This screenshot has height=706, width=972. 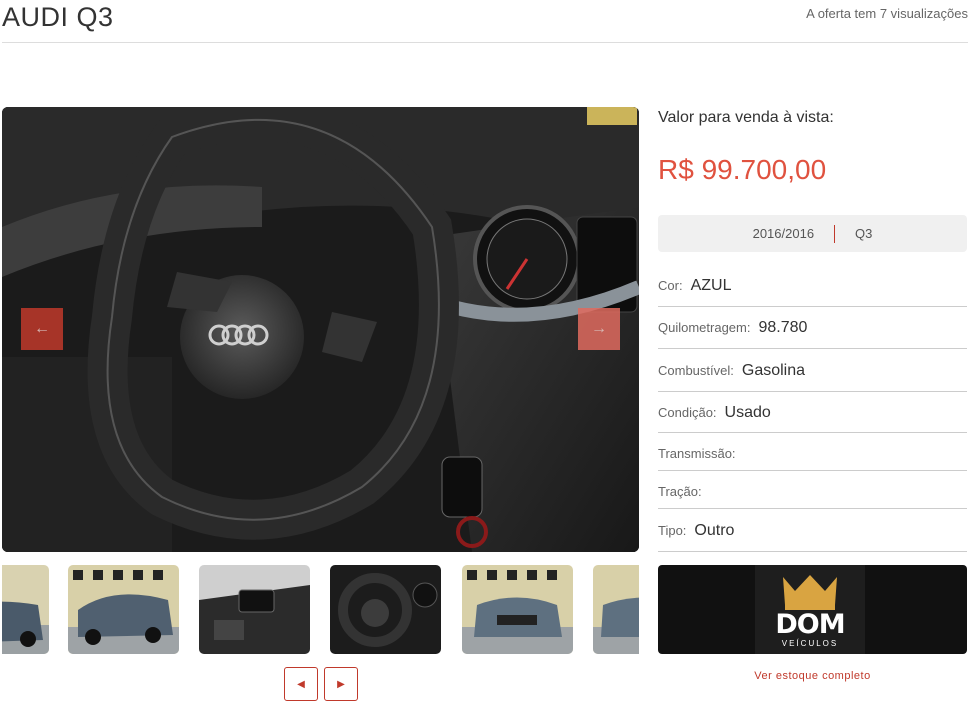 I want to click on next-photo-button: →, so click(x=599, y=329).